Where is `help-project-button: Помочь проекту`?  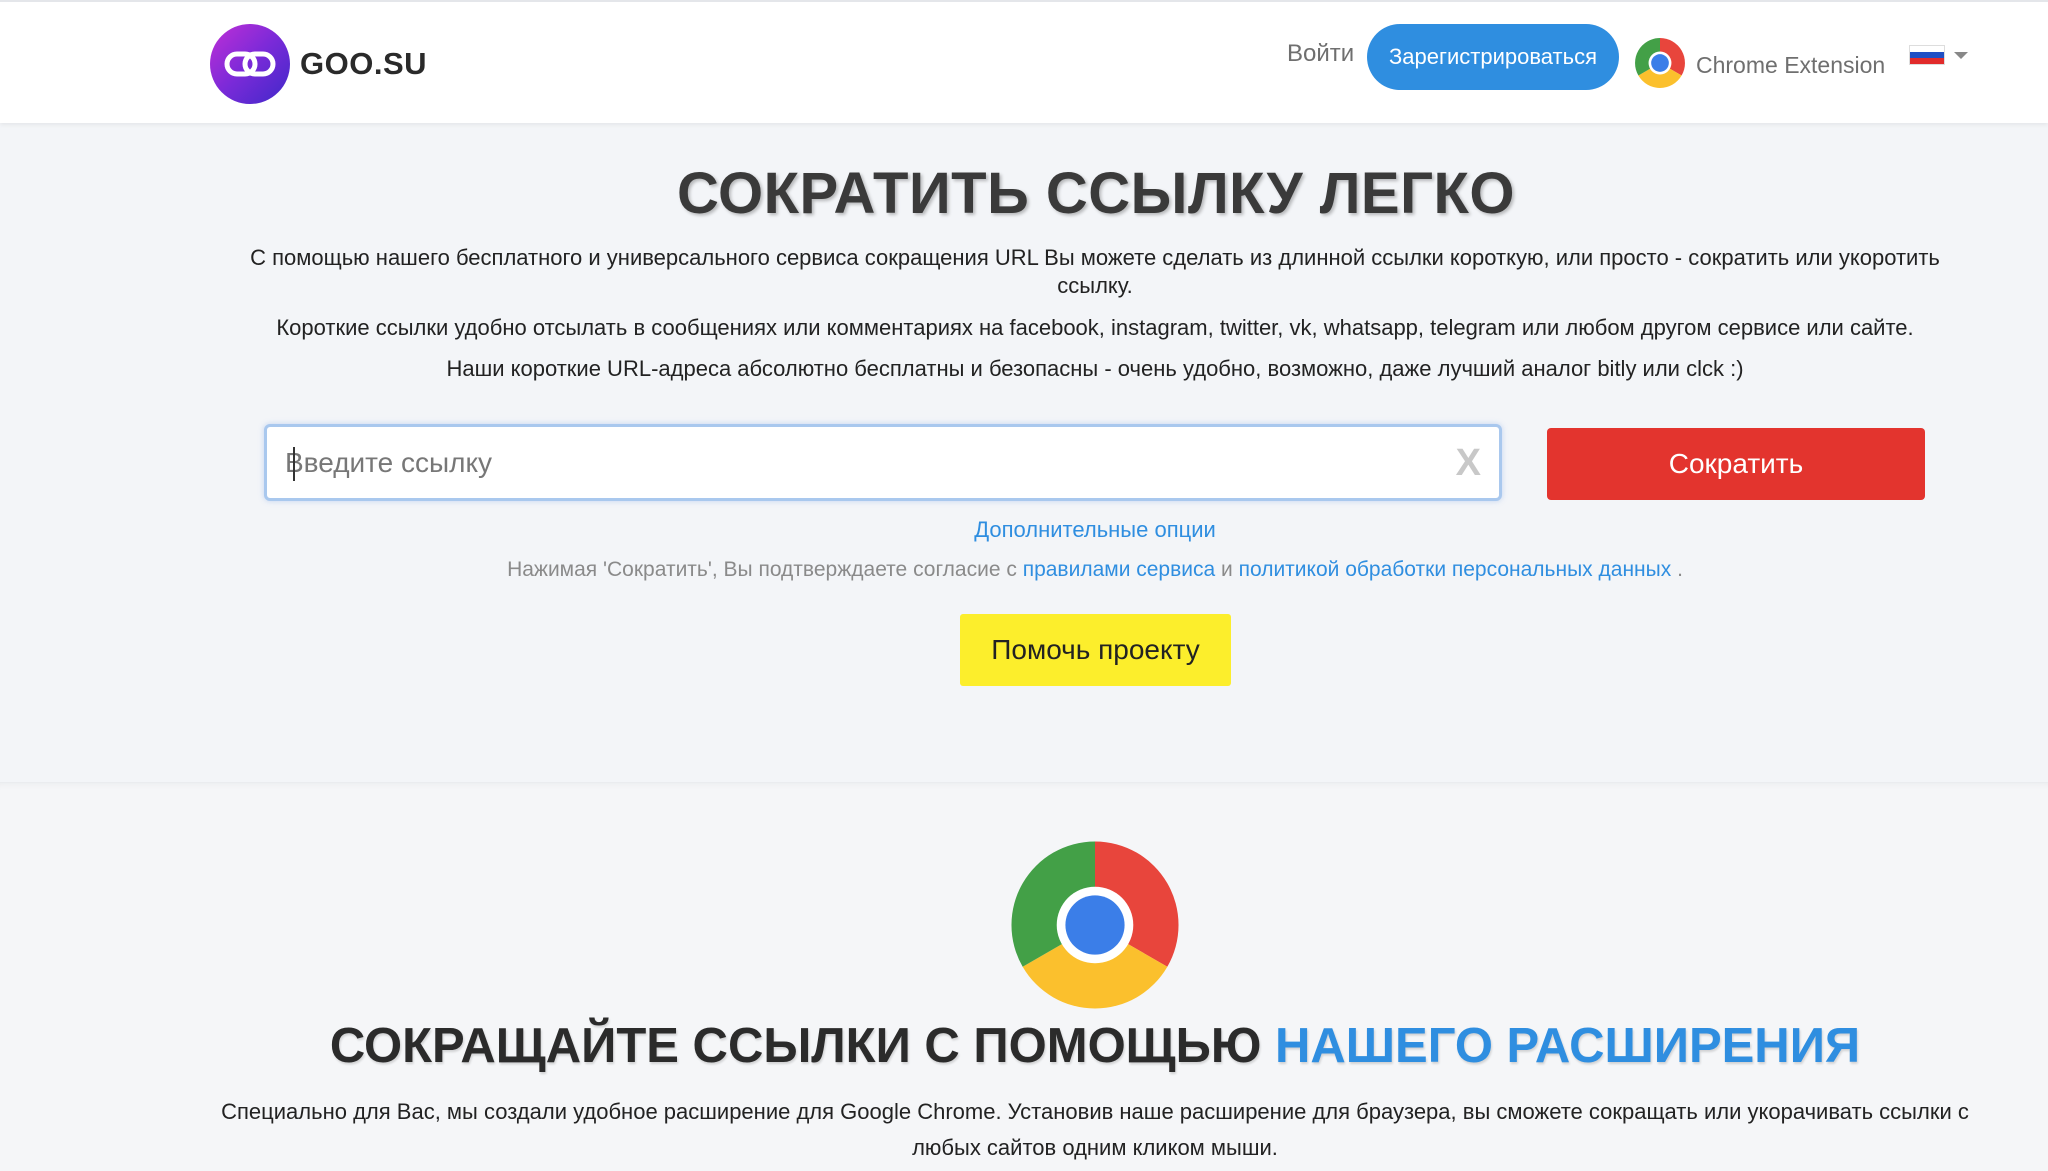
help-project-button: Помочь проекту is located at coordinates (1095, 650).